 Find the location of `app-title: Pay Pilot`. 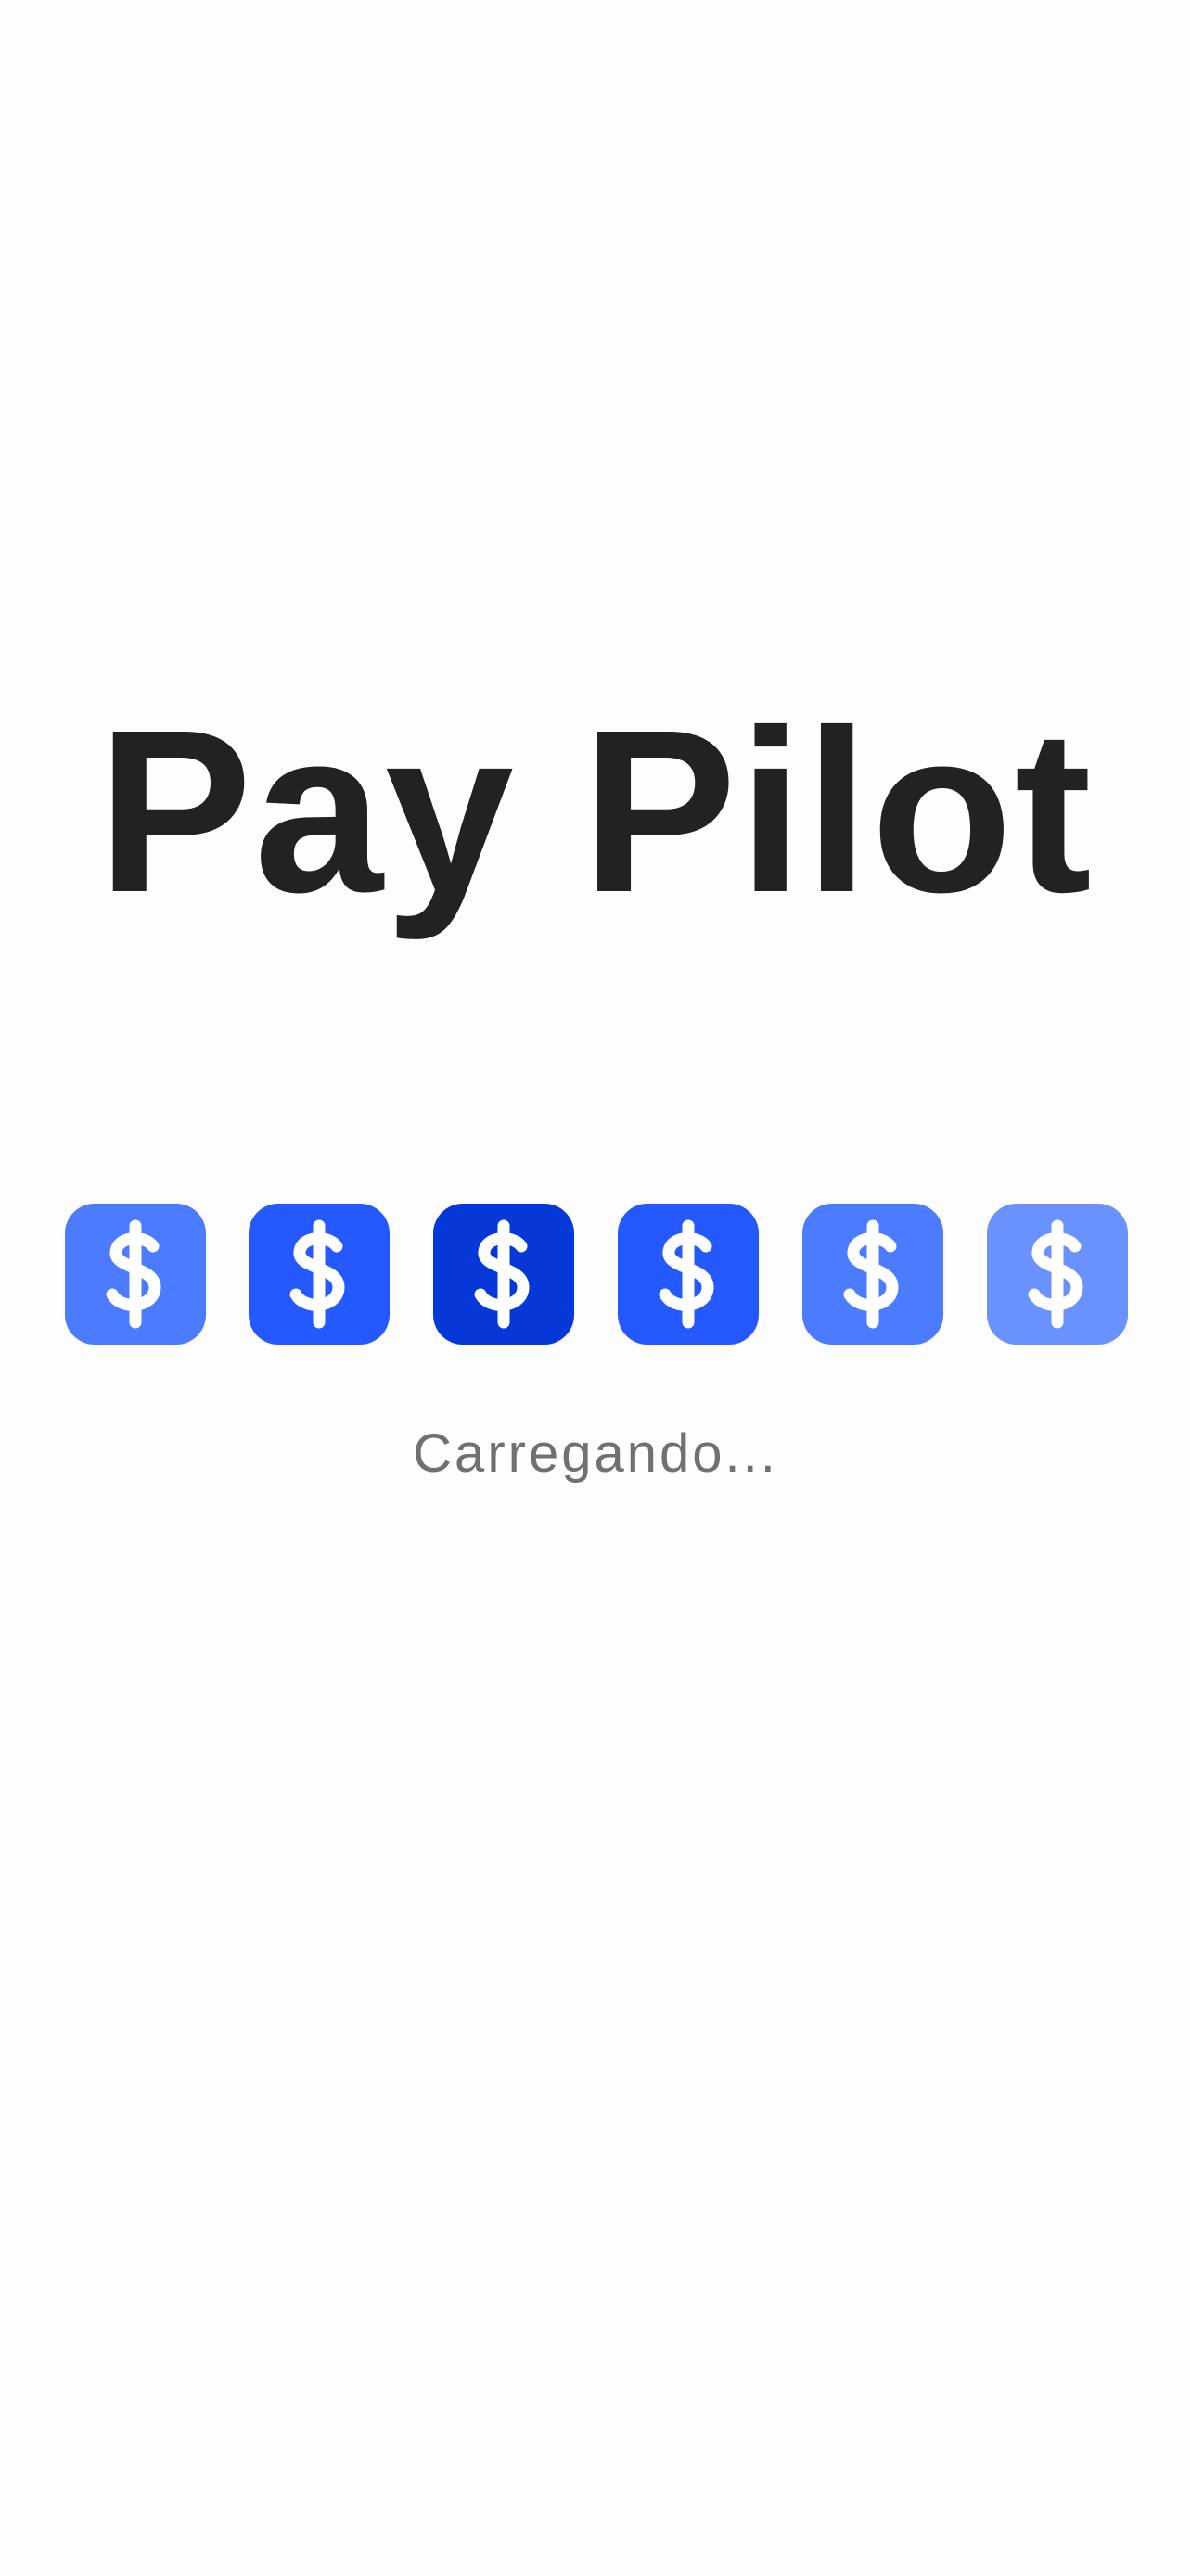

app-title: Pay Pilot is located at coordinates (595, 811).